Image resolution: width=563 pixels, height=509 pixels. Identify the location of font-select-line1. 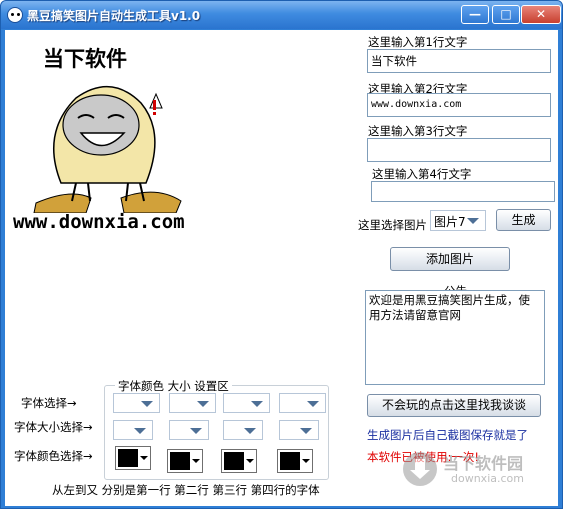
(136, 403).